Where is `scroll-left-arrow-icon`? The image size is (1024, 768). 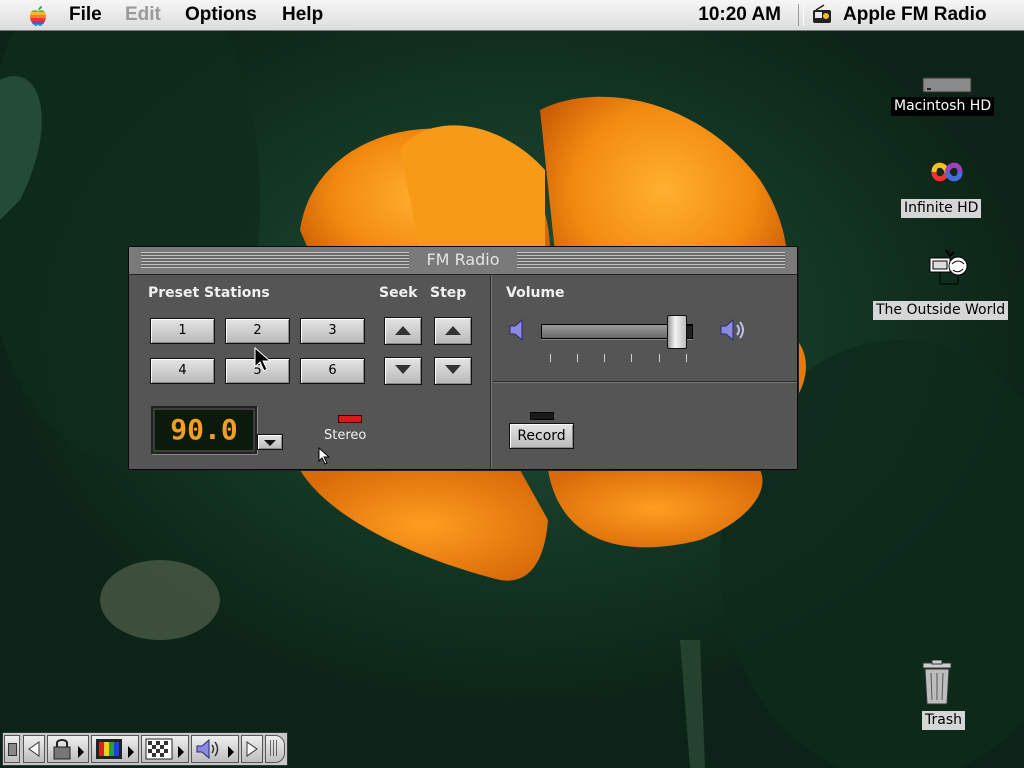 scroll-left-arrow-icon is located at coordinates (34, 749).